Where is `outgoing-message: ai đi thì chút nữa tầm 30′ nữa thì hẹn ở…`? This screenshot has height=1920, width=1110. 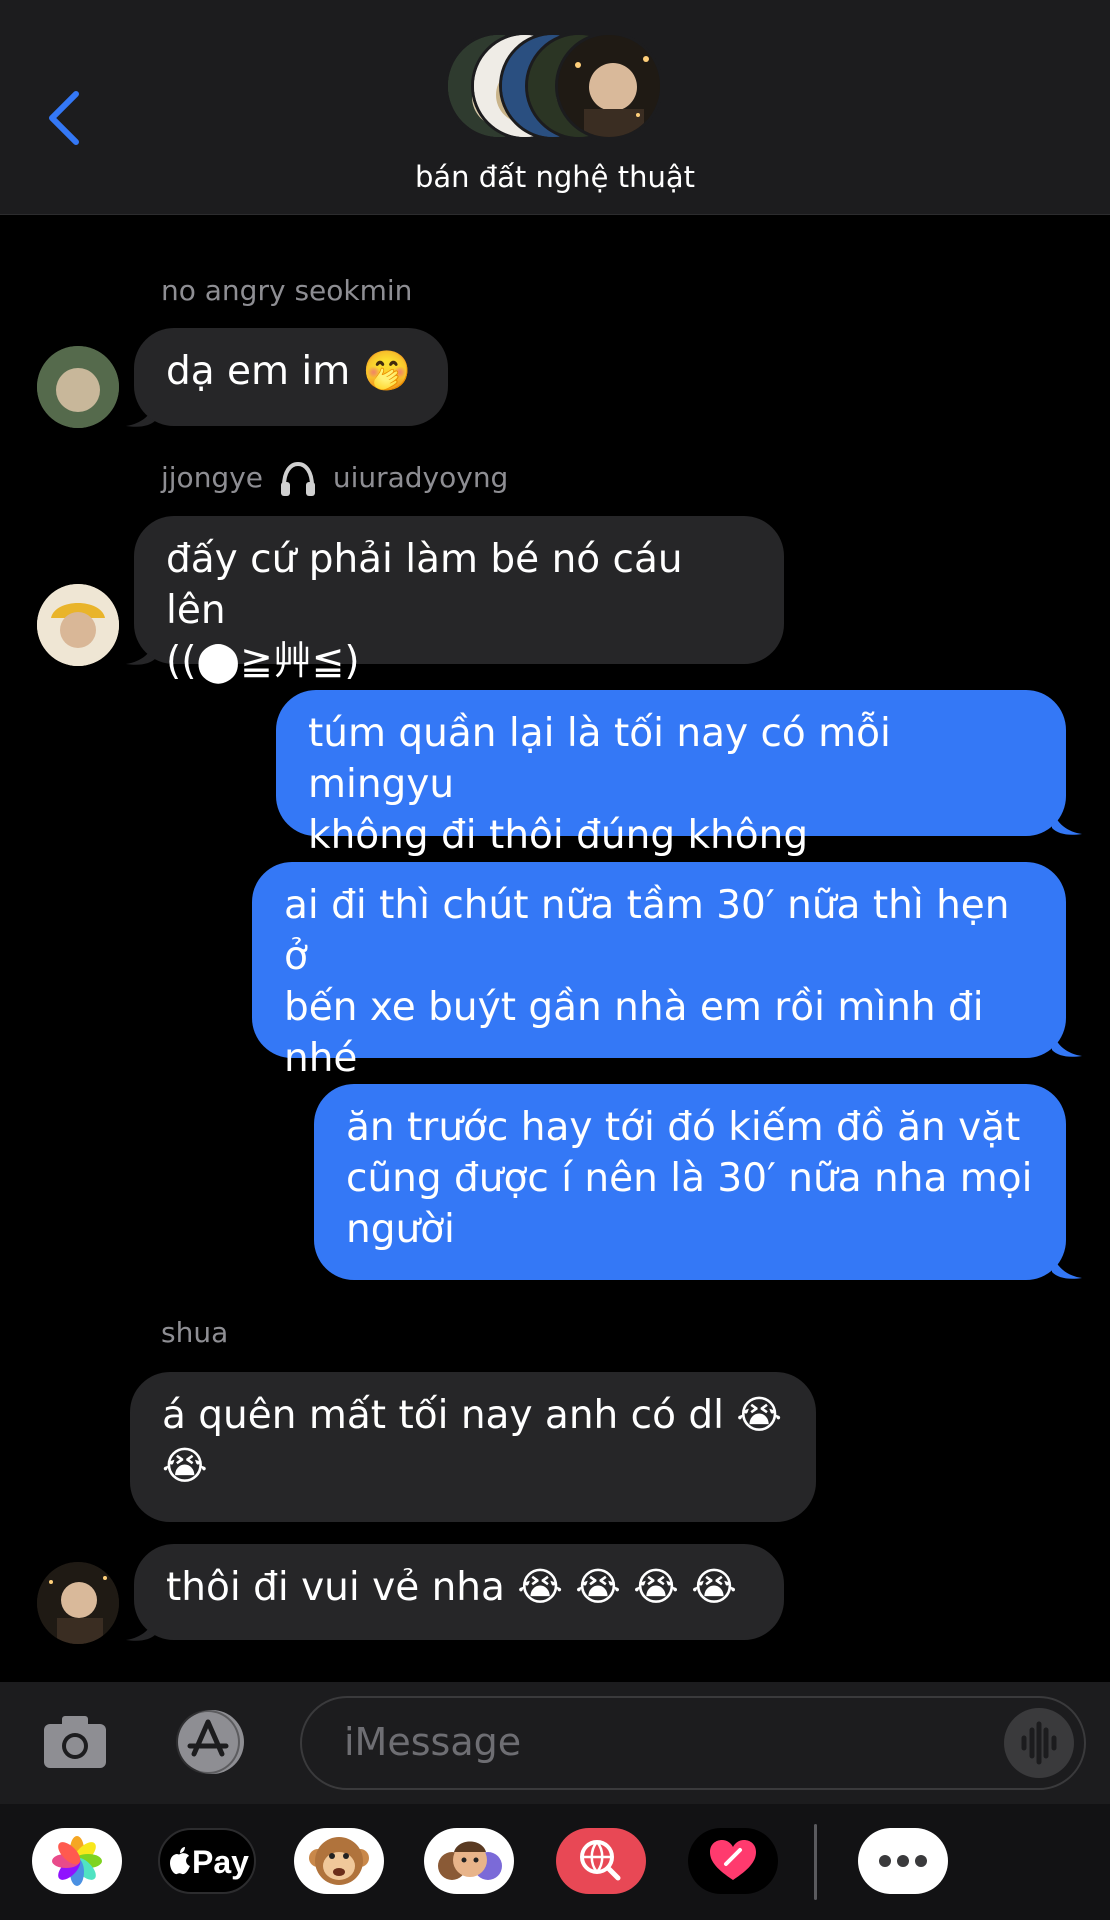 outgoing-message: ai đi thì chút nữa tầm 30′ nữa thì hẹn ở… is located at coordinates (659, 971).